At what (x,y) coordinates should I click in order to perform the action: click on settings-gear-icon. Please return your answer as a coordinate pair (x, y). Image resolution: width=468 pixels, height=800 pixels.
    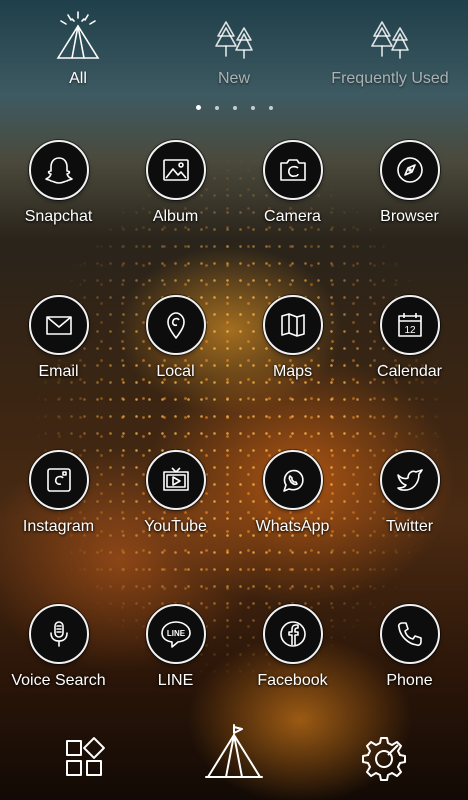
    Looking at the image, I should click on (384, 759).